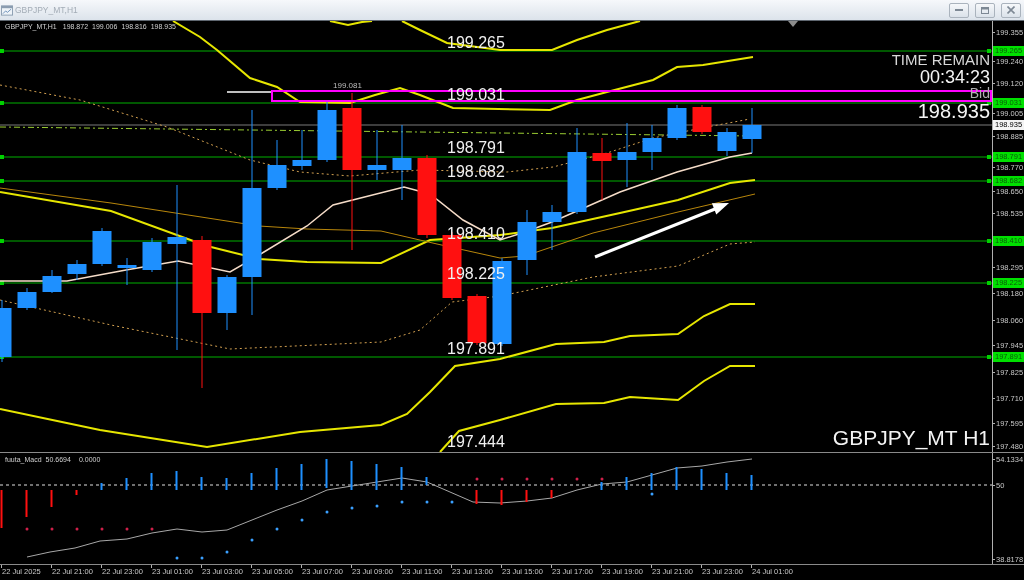 The image size is (1024, 580). I want to click on timer-value: 00:34:23, so click(954, 77).